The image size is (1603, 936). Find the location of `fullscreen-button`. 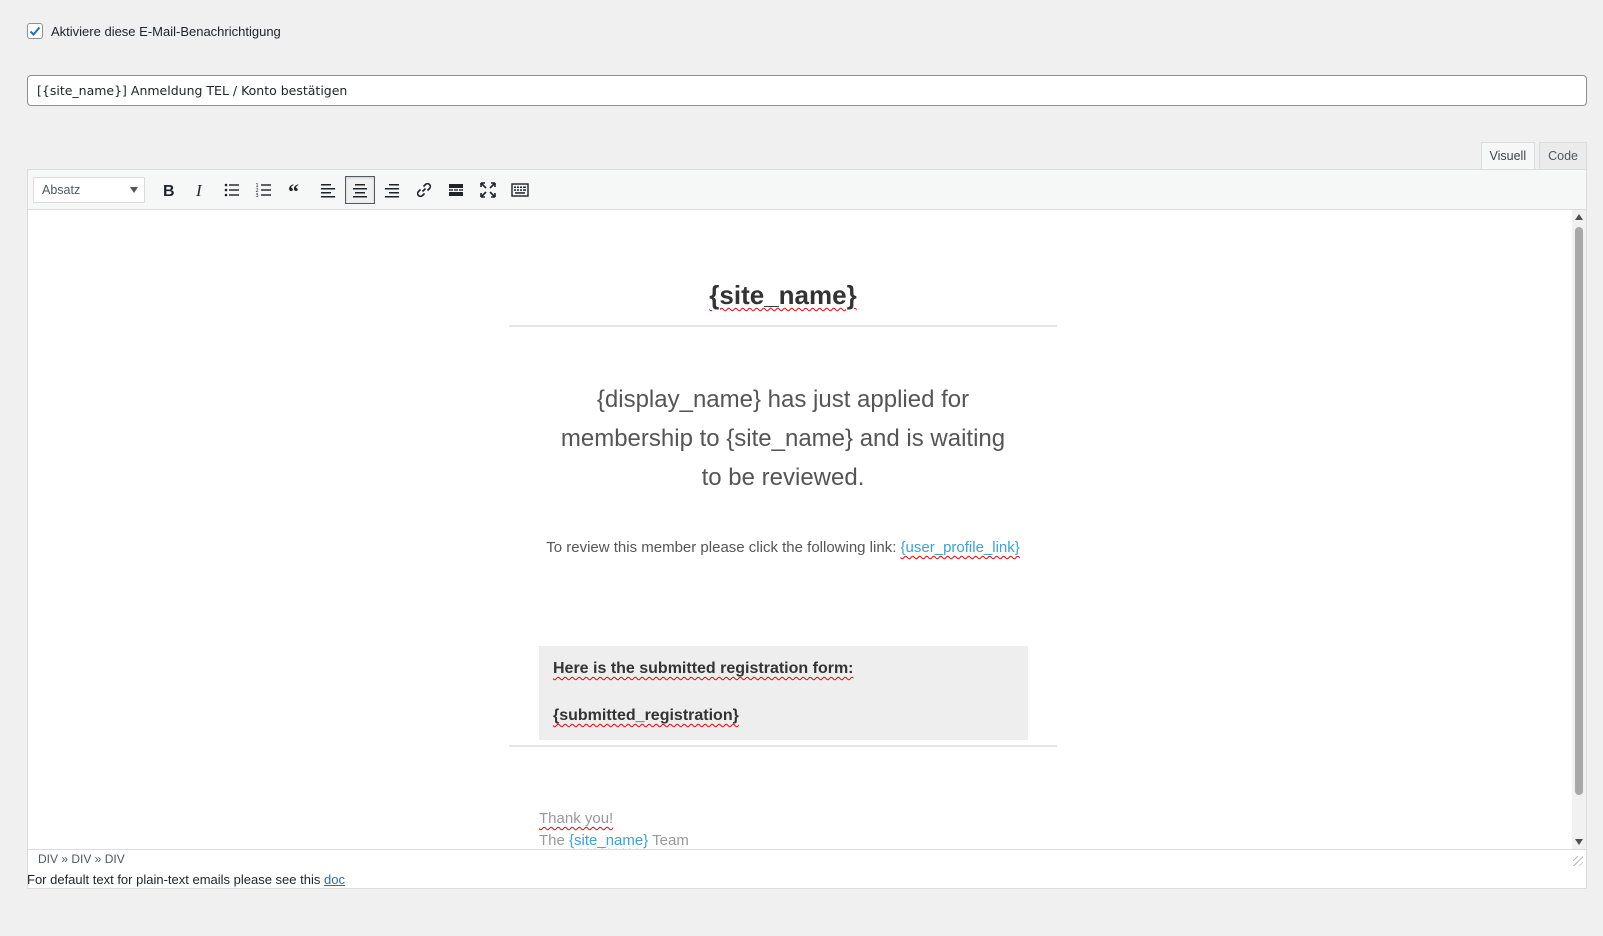

fullscreen-button is located at coordinates (488, 190).